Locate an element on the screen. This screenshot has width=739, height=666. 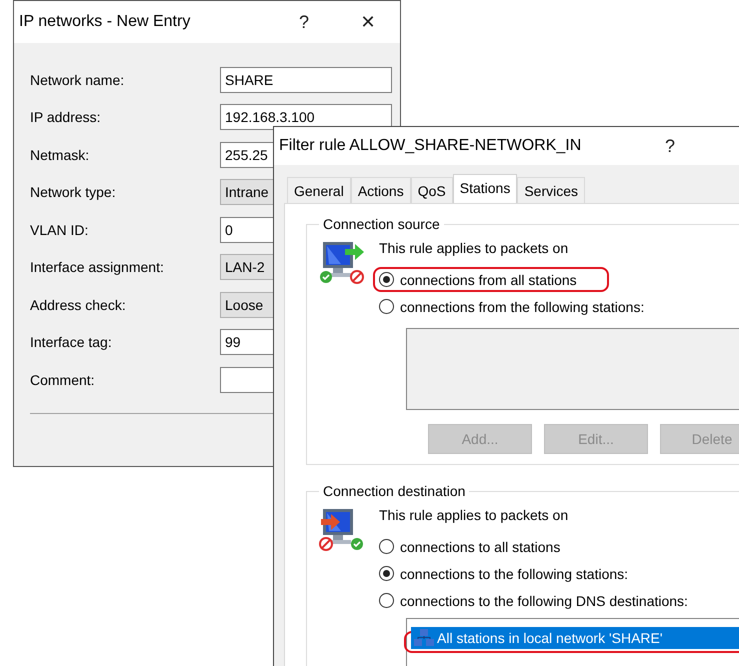
window-title: IP networks - New Entry is located at coordinates (105, 22).